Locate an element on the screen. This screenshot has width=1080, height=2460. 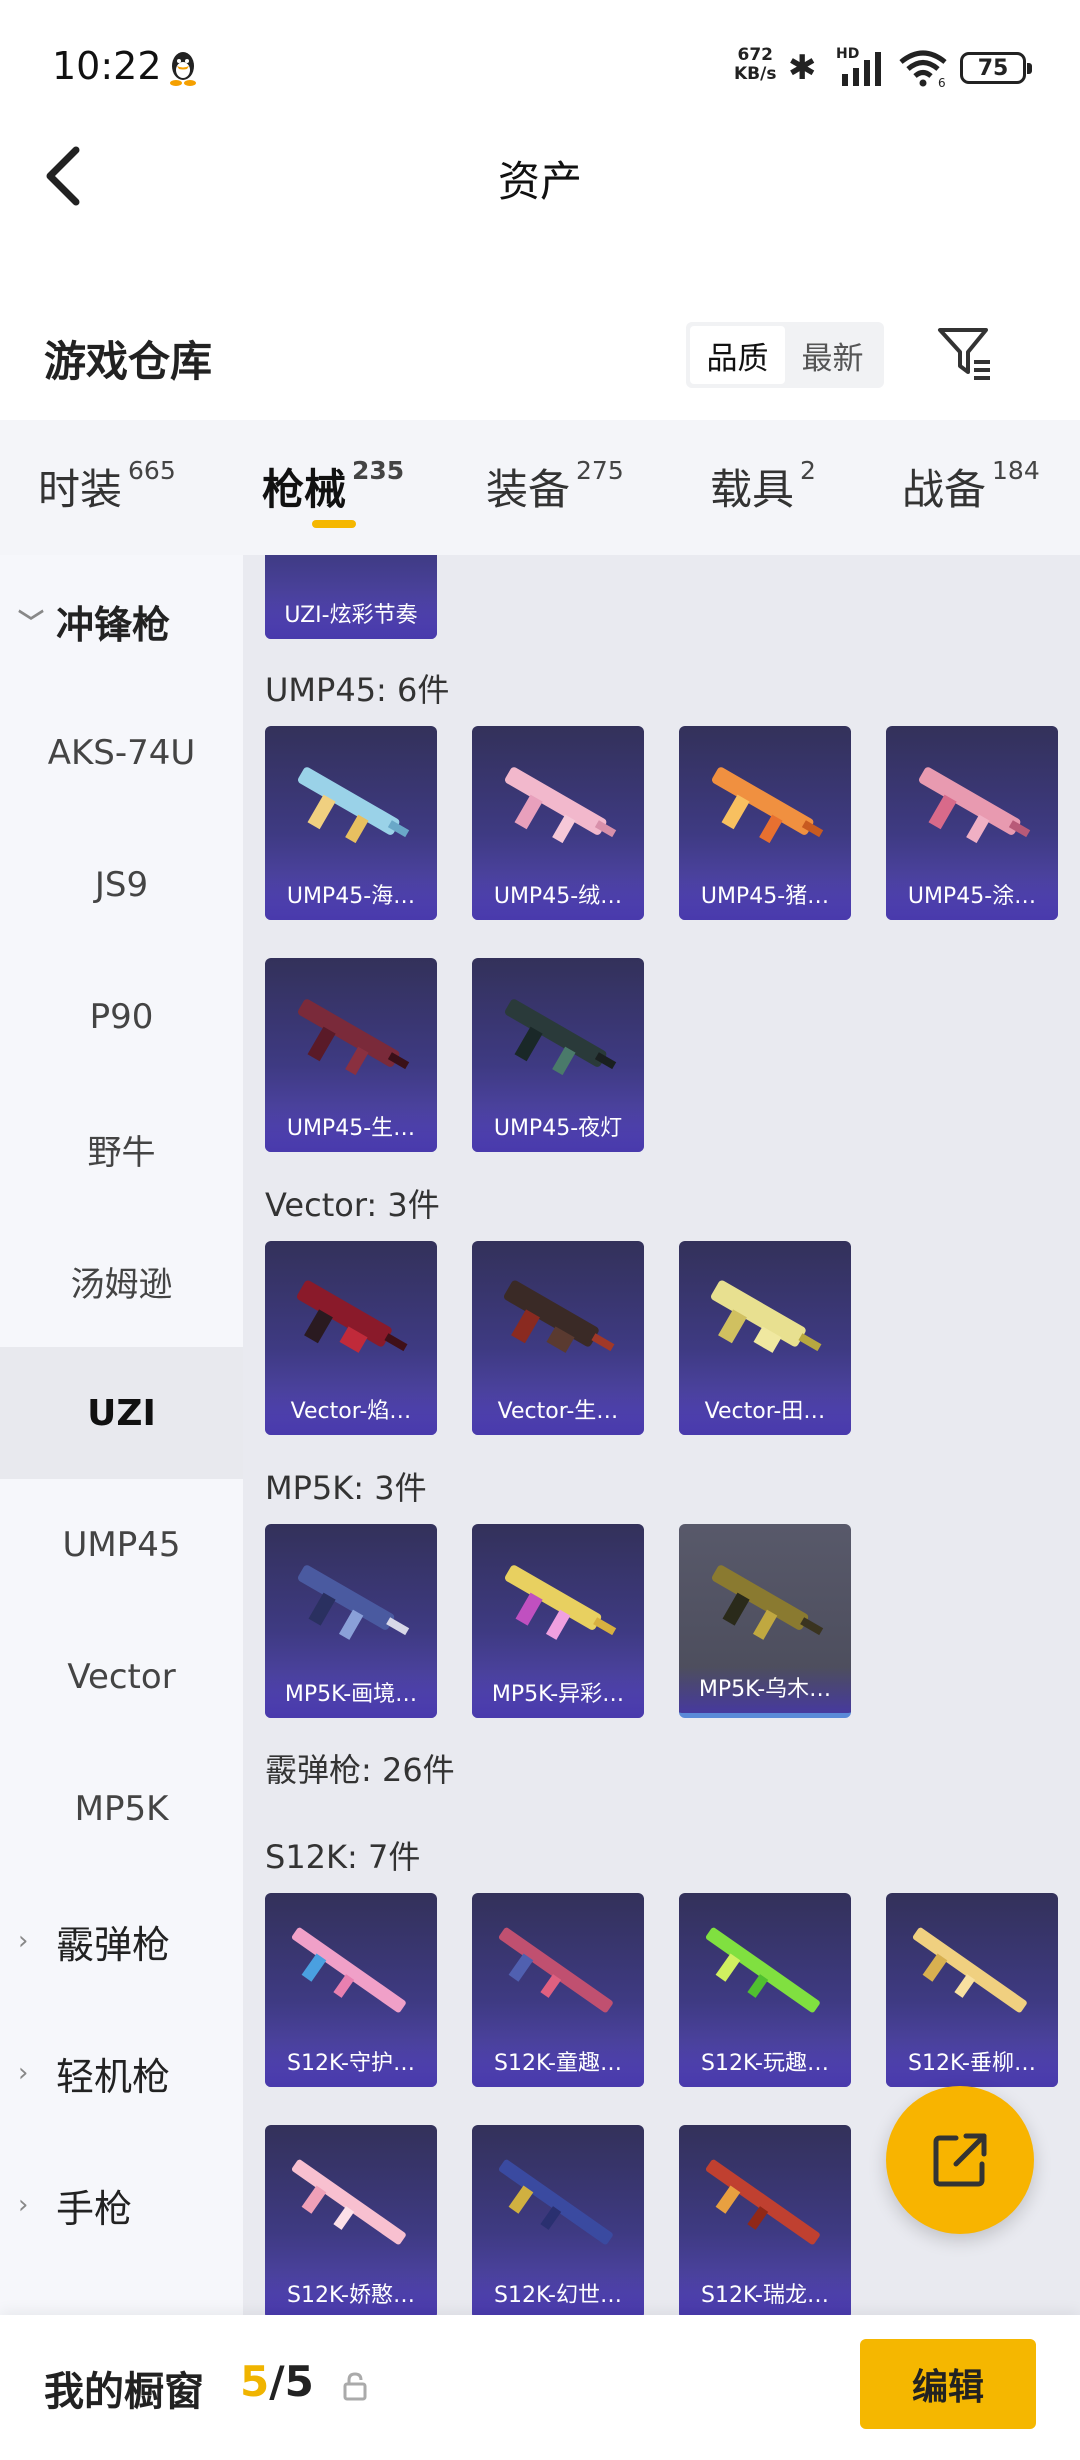
network-speed: 672 KB/s is located at coordinates (755, 64).